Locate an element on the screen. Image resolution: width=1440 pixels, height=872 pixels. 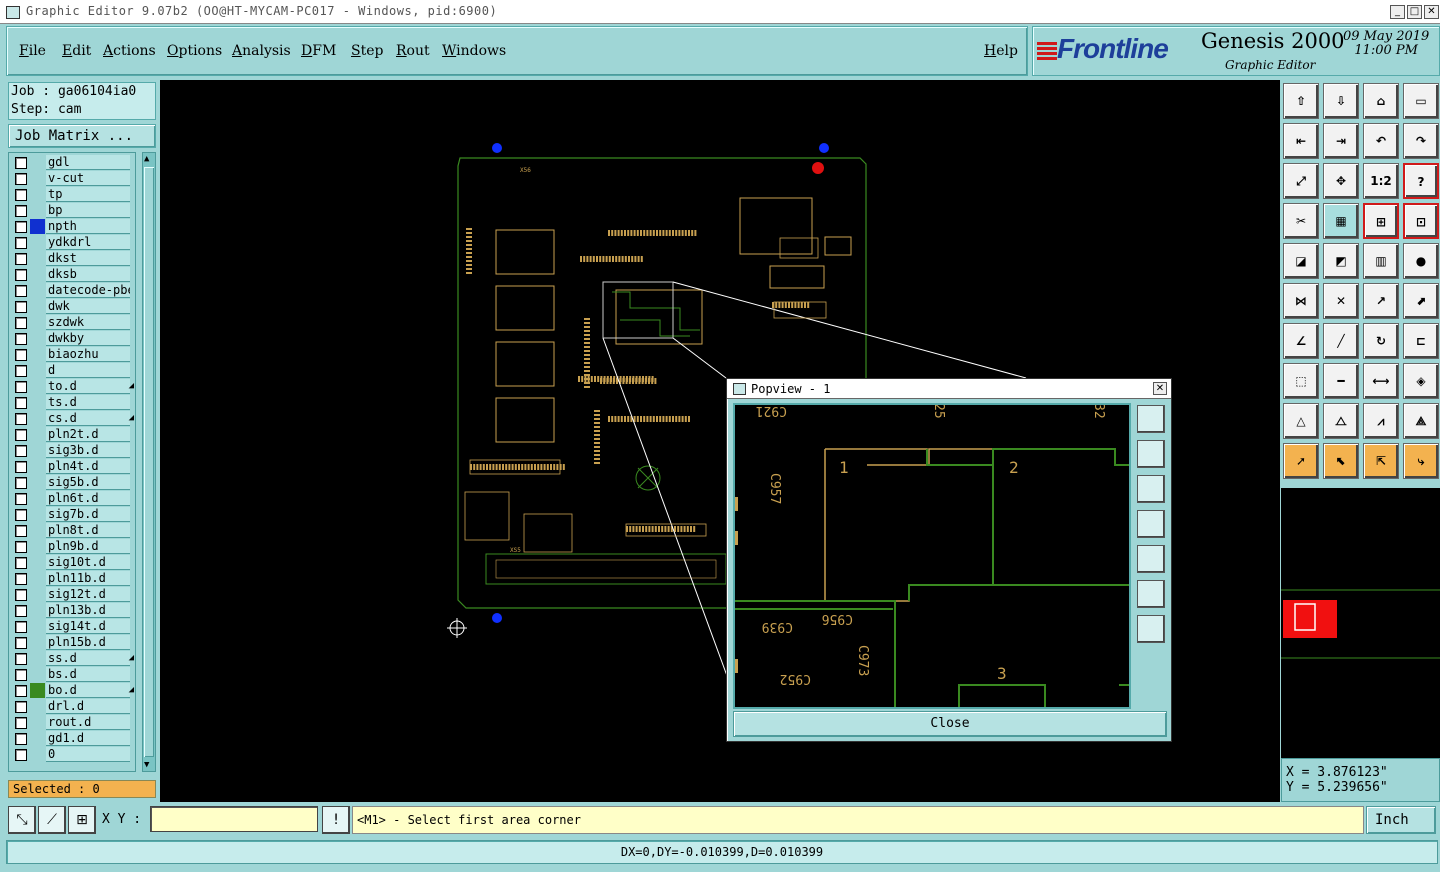
select-icon: ➚ is located at coordinates (1301, 461).